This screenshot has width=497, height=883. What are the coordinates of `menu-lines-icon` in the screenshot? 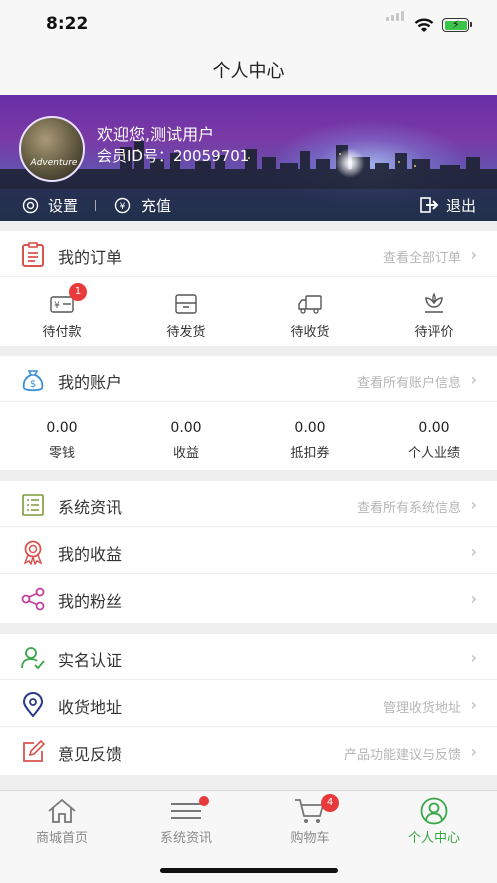 It's located at (186, 811).